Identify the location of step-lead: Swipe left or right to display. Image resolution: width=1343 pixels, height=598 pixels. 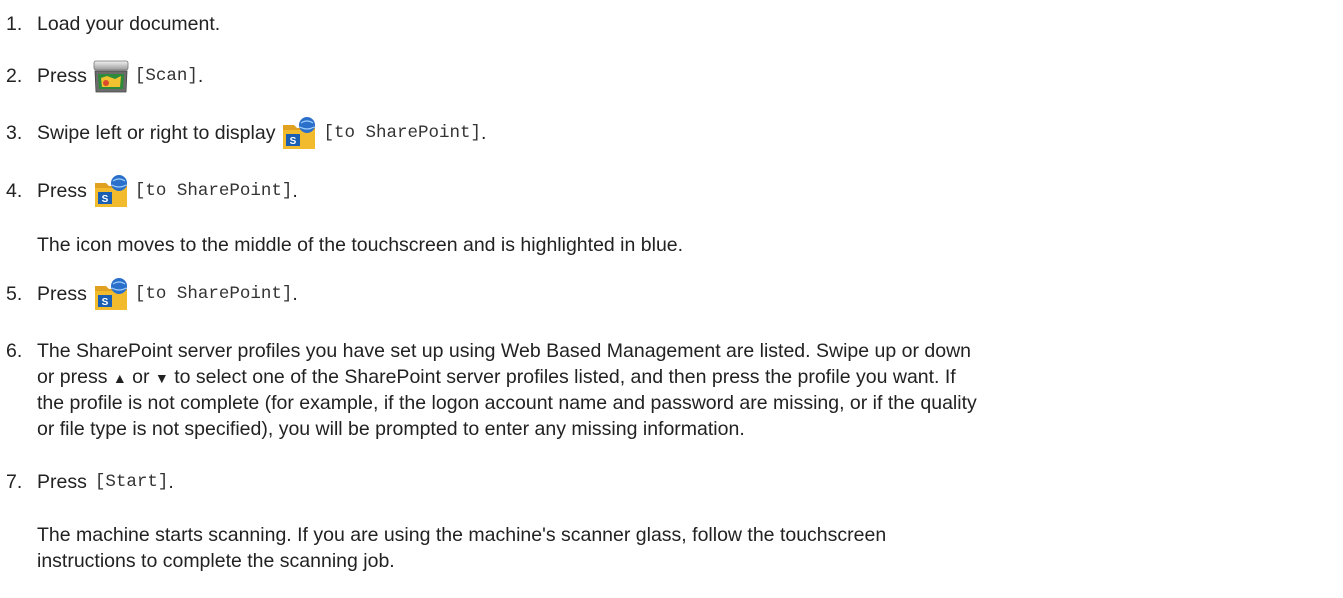
(156, 133).